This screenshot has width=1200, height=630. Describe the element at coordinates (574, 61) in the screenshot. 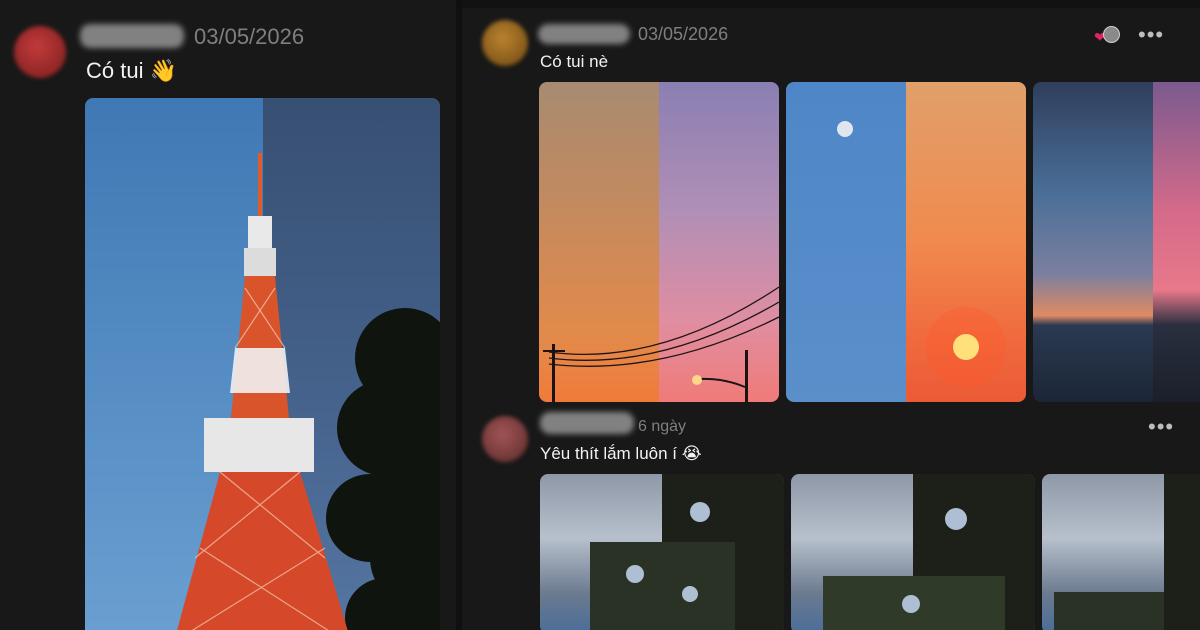

I see `post-caption: Có tui nè` at that location.